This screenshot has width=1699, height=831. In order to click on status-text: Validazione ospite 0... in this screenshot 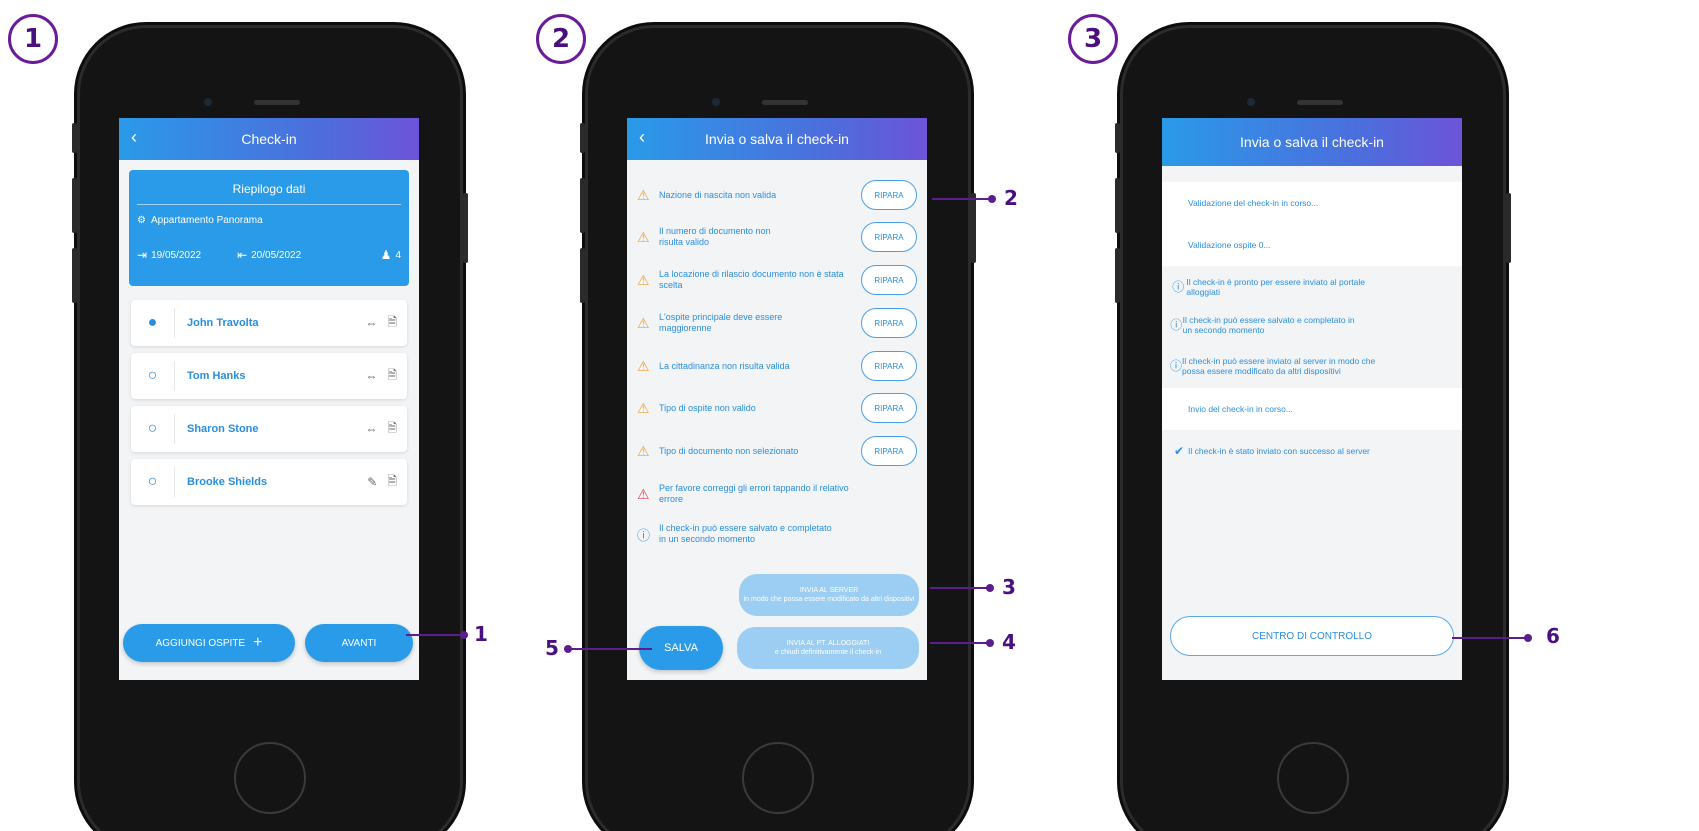, I will do `click(1229, 245)`.